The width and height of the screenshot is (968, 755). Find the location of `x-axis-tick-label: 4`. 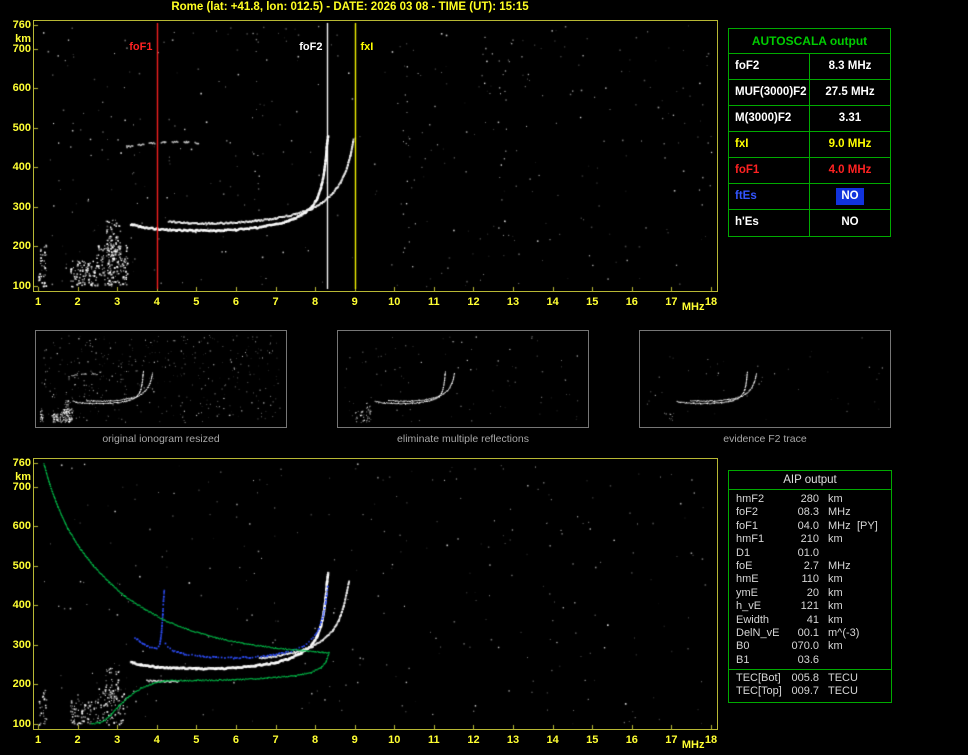

x-axis-tick-label: 4 is located at coordinates (156, 740).